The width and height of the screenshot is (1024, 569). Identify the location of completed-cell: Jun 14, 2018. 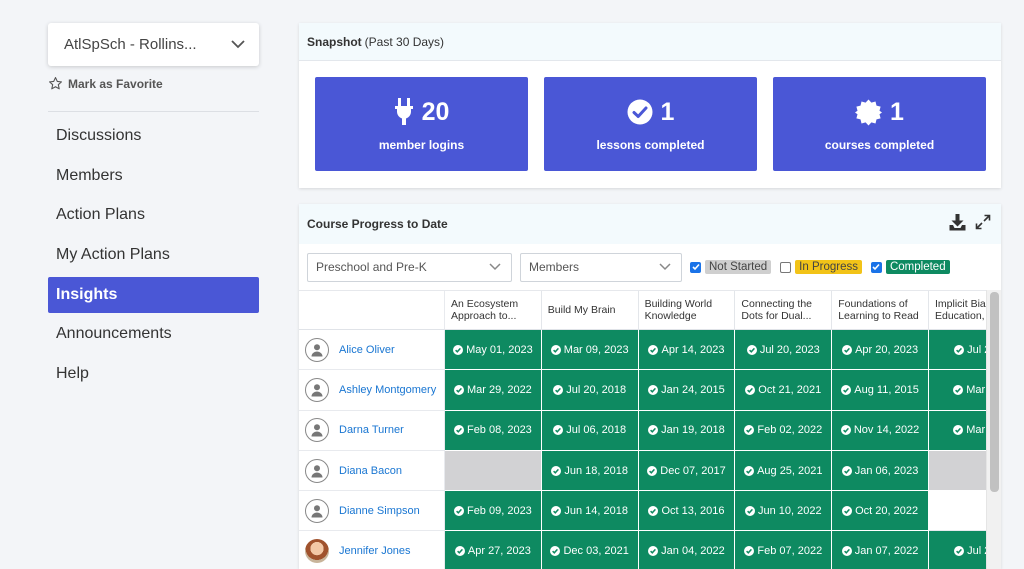
(590, 511).